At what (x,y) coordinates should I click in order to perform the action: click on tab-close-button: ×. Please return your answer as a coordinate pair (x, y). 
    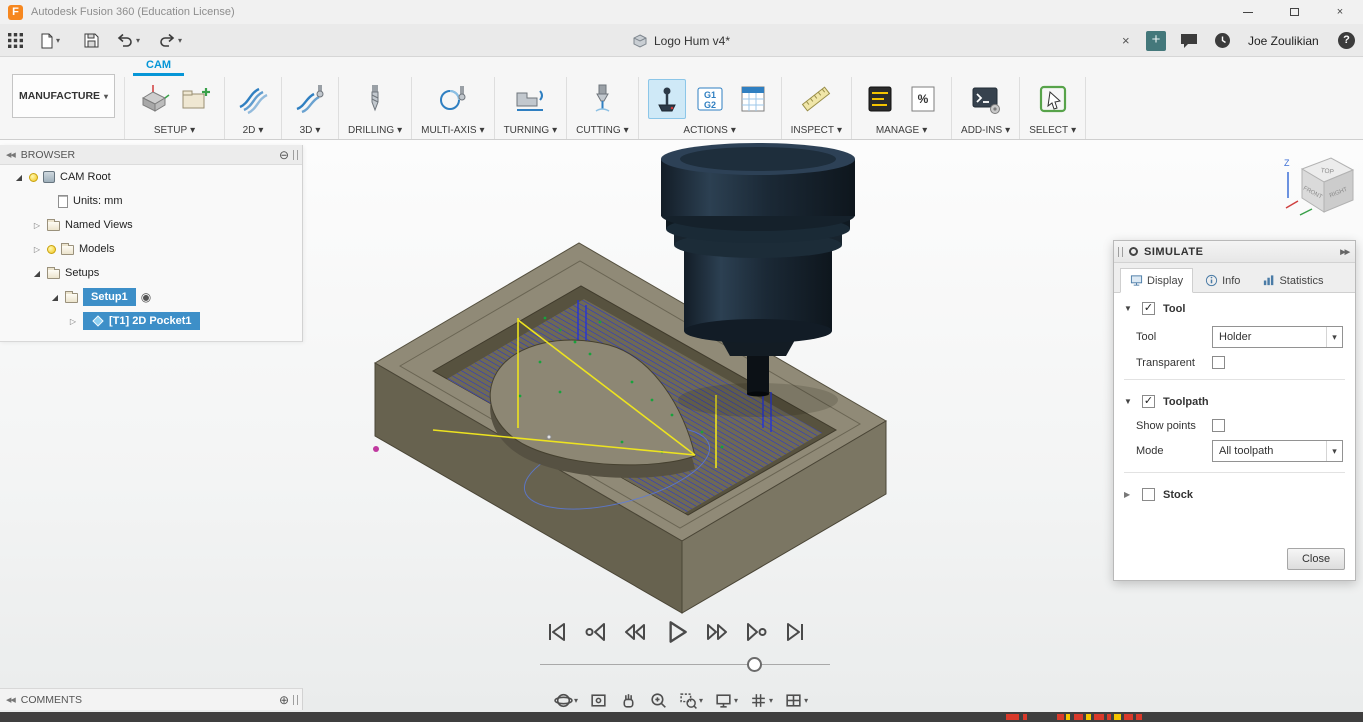
    Looking at the image, I should click on (1126, 40).